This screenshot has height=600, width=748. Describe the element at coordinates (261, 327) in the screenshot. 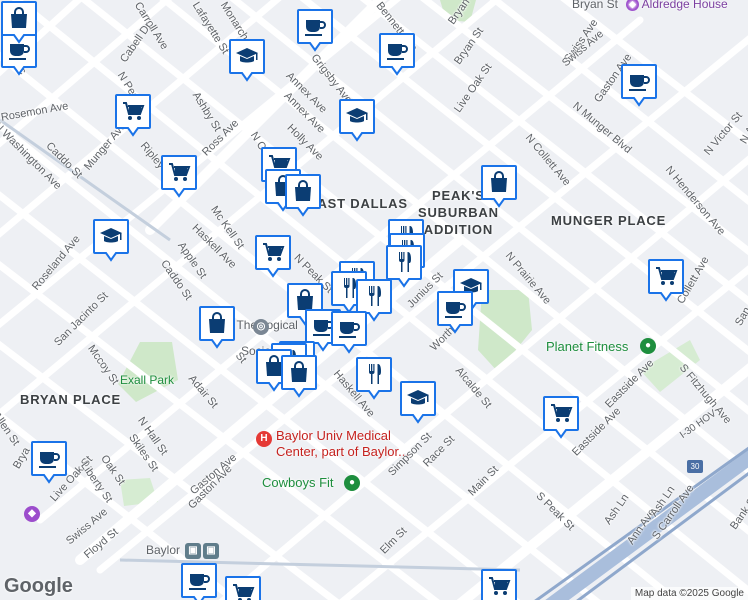

I see `landmark-icon: ◎` at that location.